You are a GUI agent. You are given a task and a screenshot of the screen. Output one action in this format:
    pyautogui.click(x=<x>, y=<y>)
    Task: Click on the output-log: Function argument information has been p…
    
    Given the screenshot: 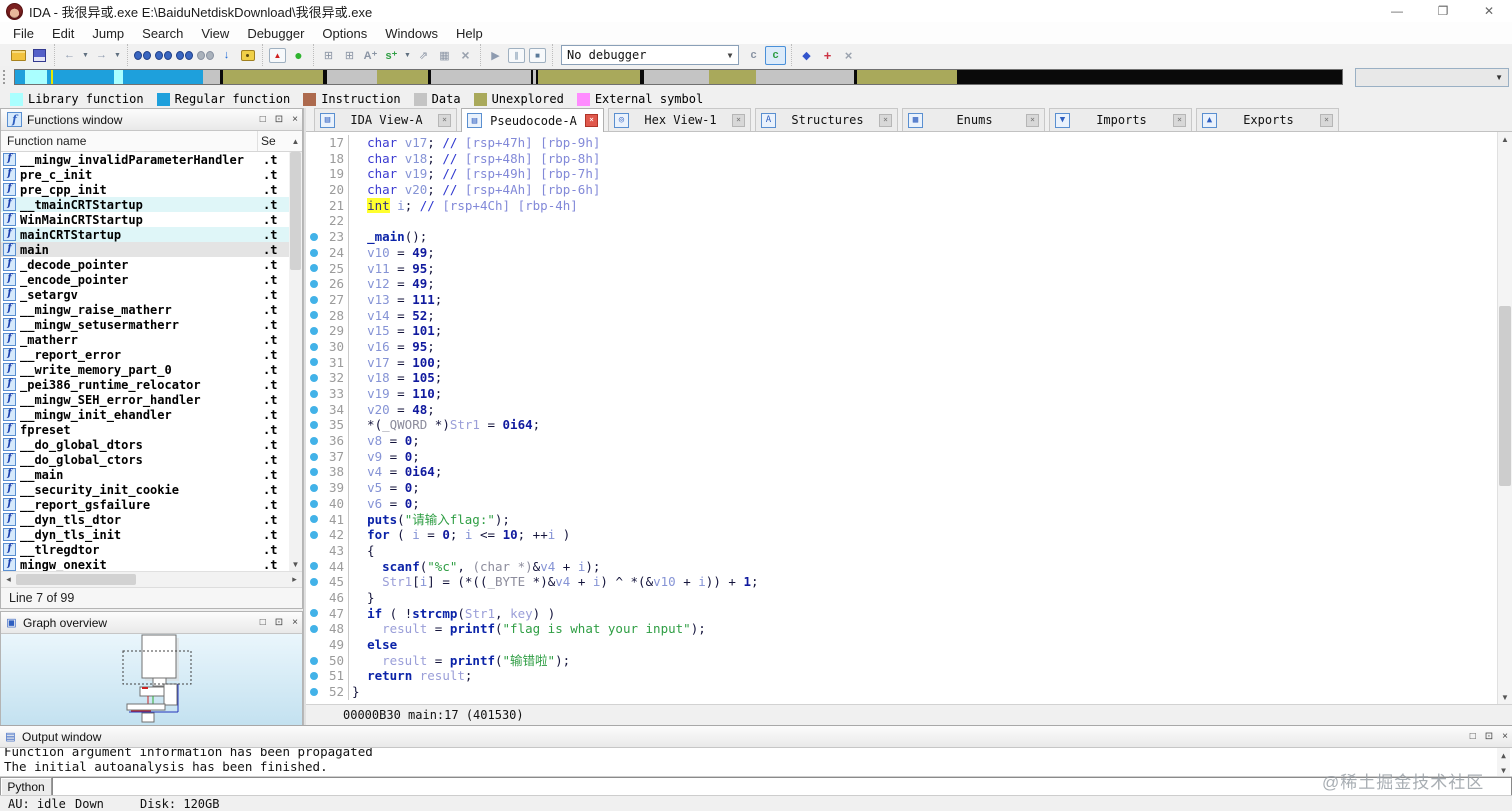 What is the action you would take?
    pyautogui.click(x=756, y=762)
    